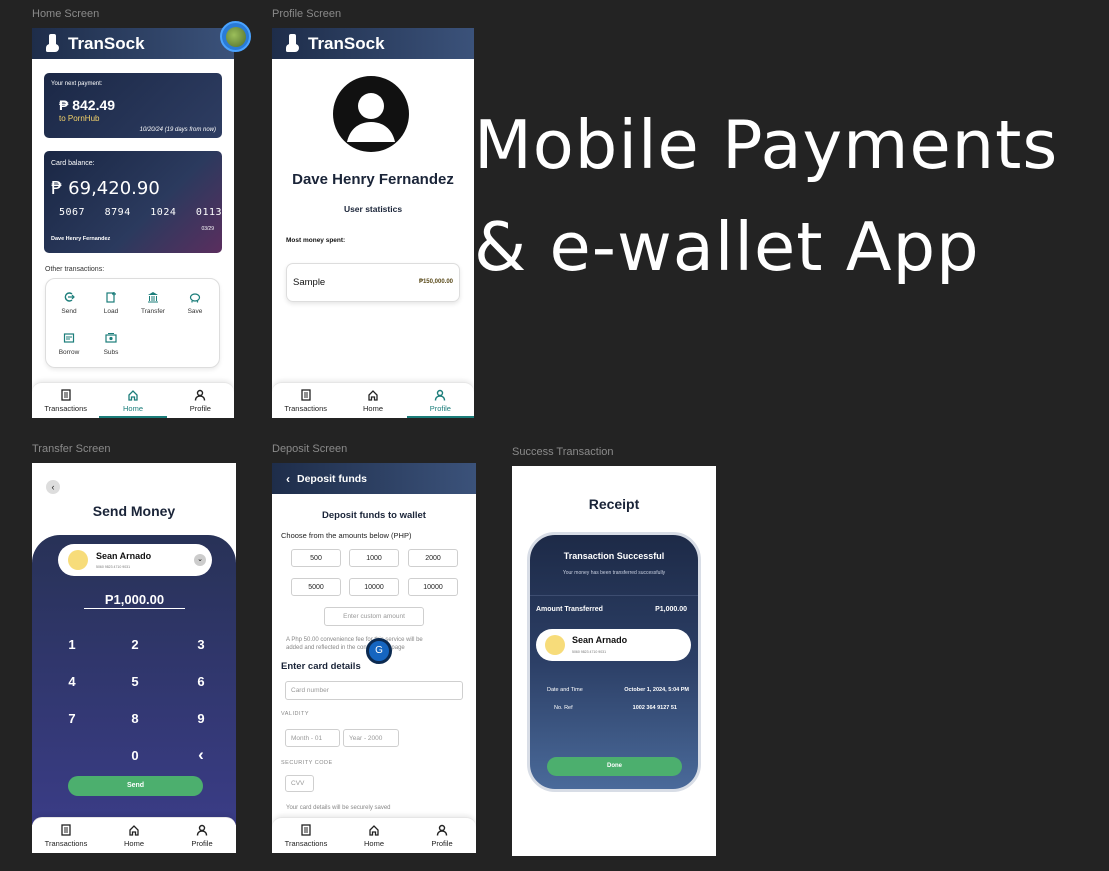 This screenshot has height=871, width=1109. Describe the element at coordinates (72, 681) in the screenshot. I see `key-4: 4` at that location.